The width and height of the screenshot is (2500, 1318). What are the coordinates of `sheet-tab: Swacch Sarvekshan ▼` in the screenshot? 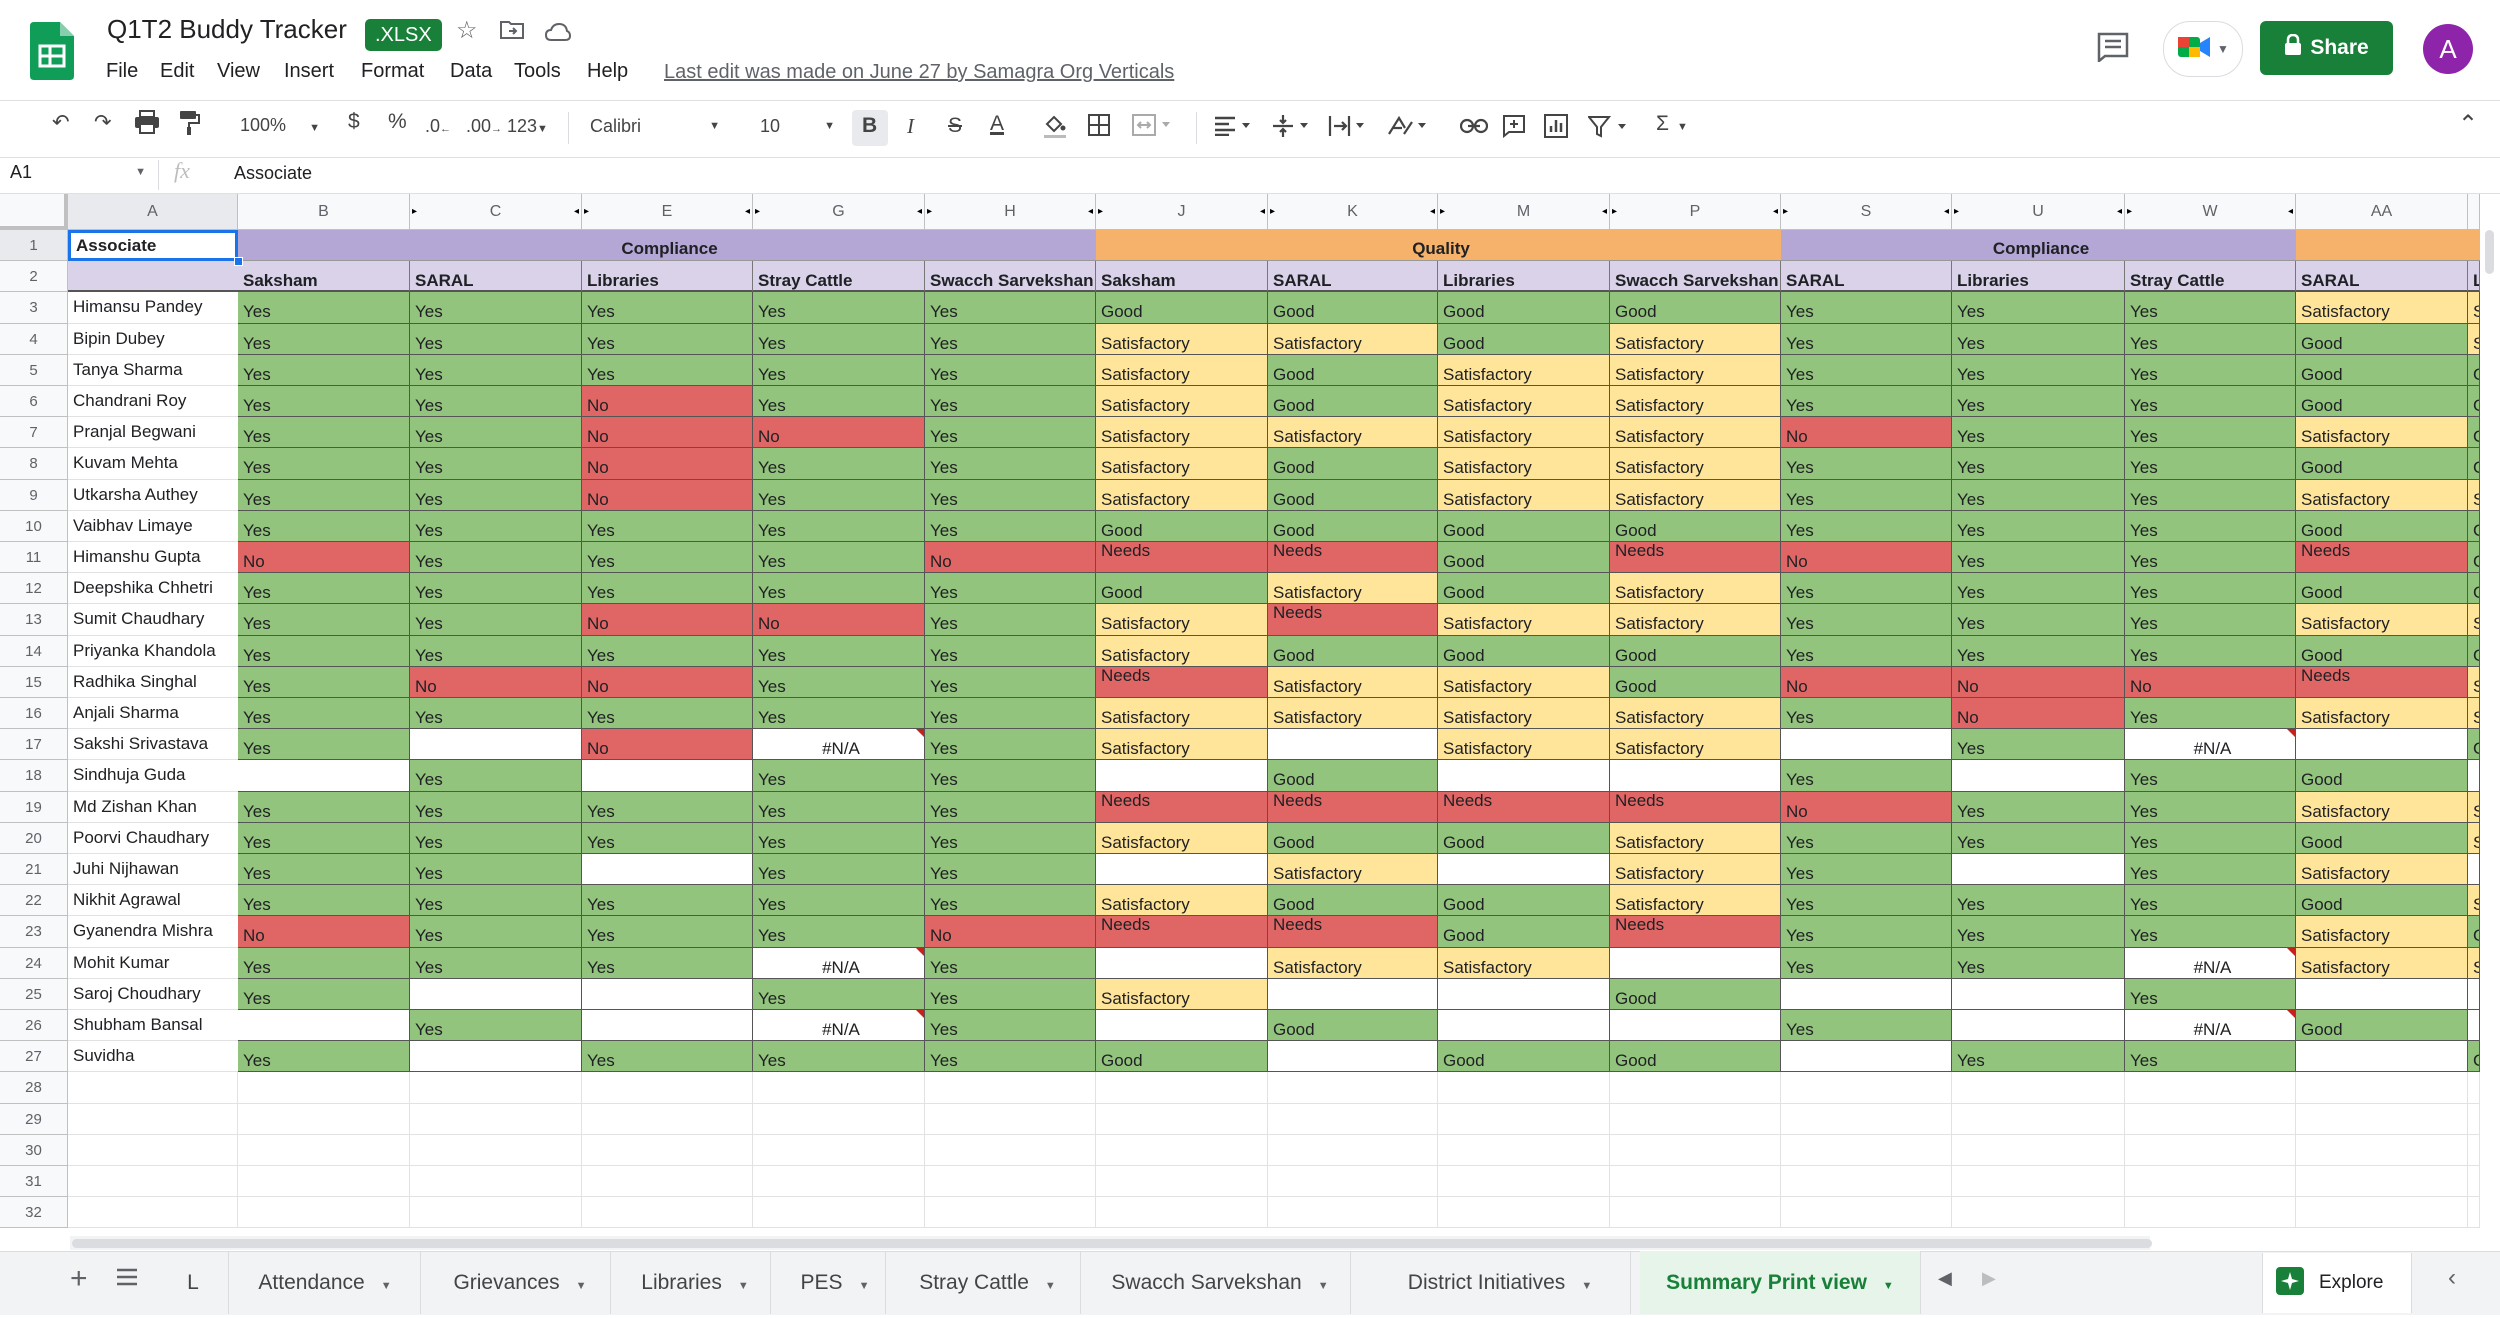 It's located at (1220, 1282).